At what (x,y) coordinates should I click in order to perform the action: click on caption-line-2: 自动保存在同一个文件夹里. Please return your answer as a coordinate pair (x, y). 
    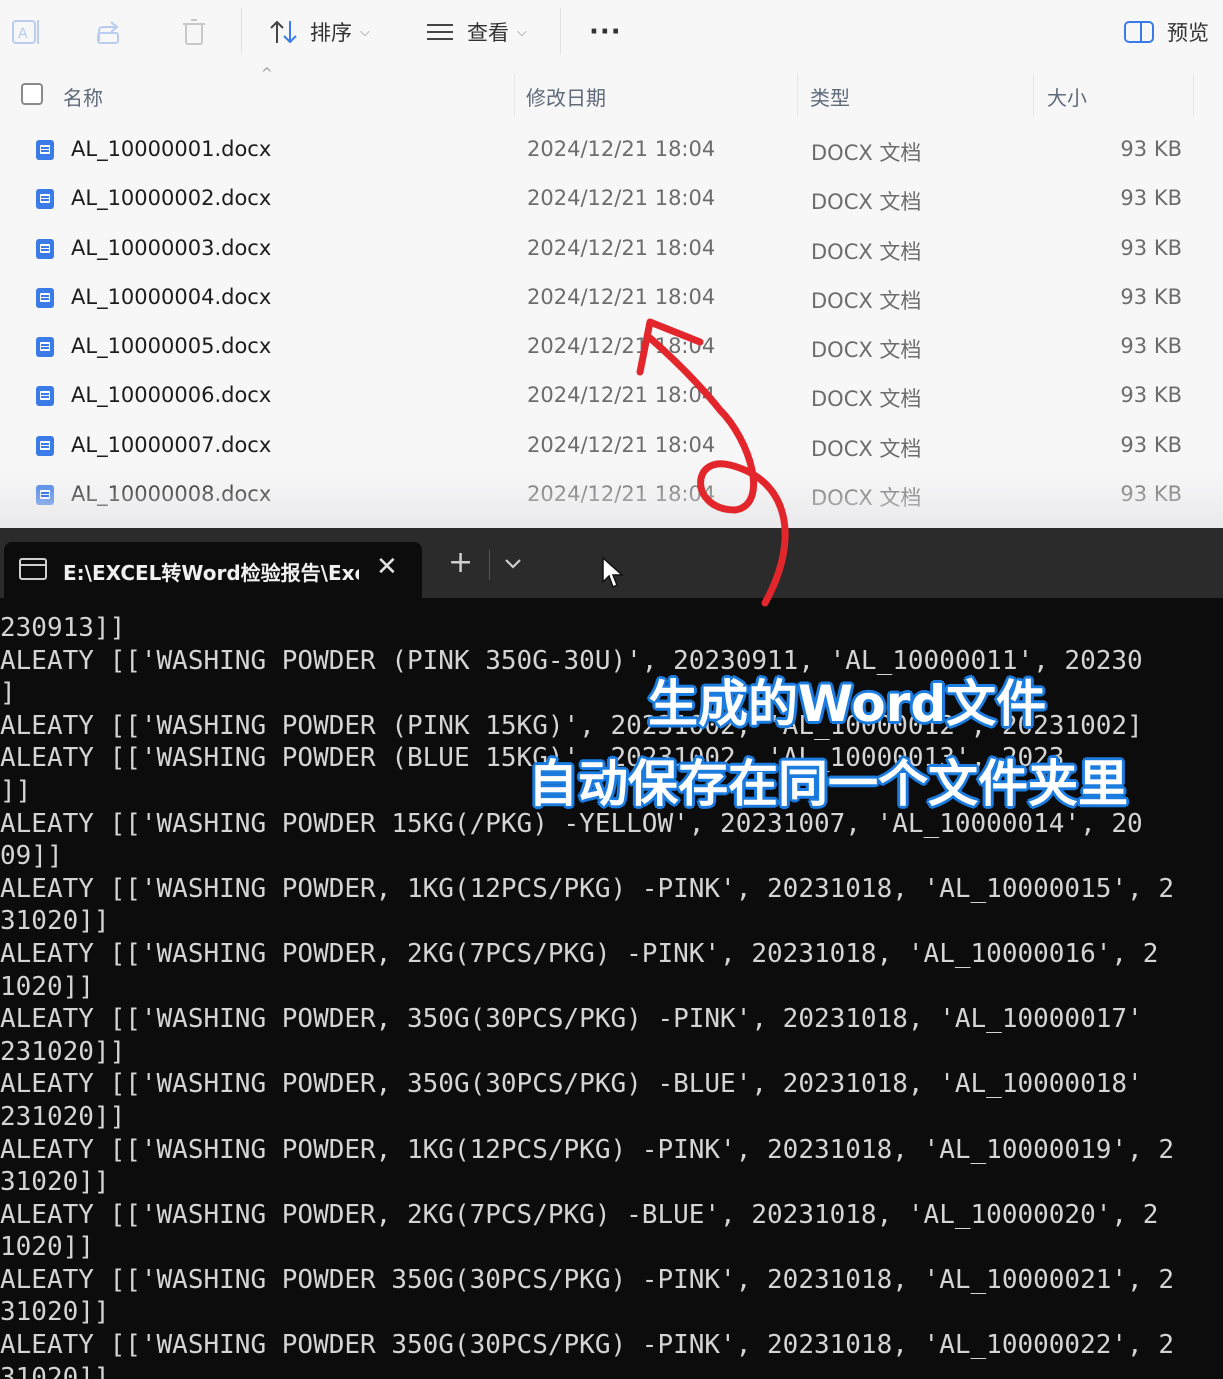
    Looking at the image, I should click on (828, 784).